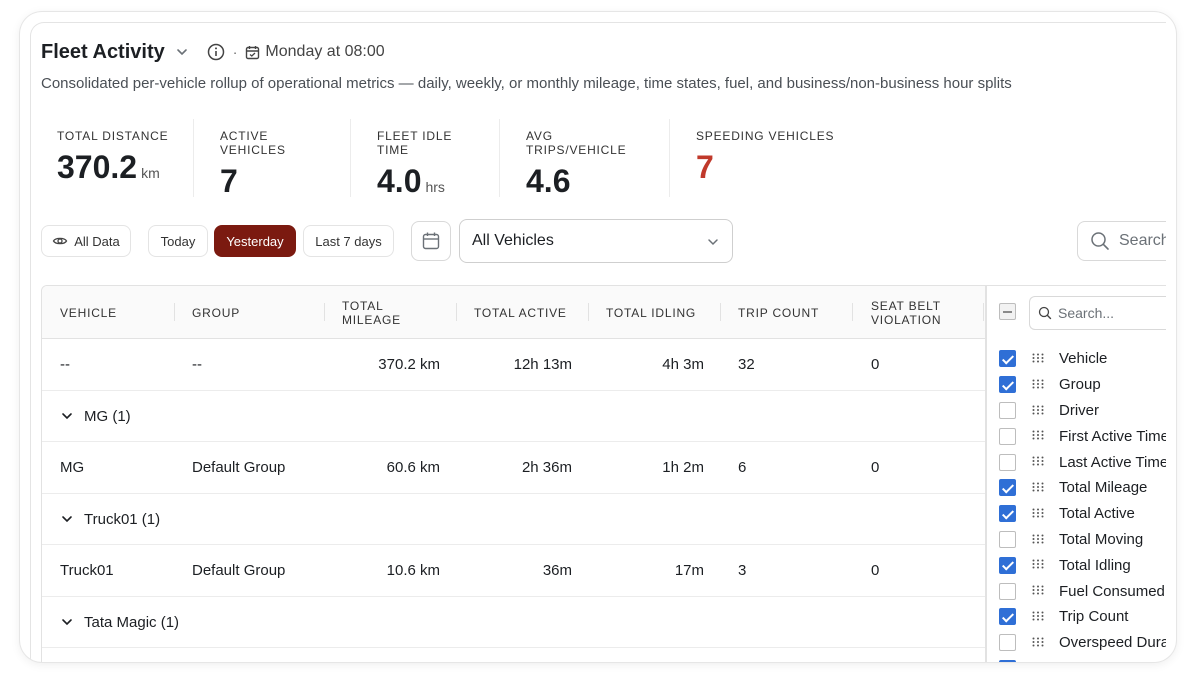  What do you see at coordinates (409, 364) in the screenshot?
I see `cell-mileage: 370.2 km` at bounding box center [409, 364].